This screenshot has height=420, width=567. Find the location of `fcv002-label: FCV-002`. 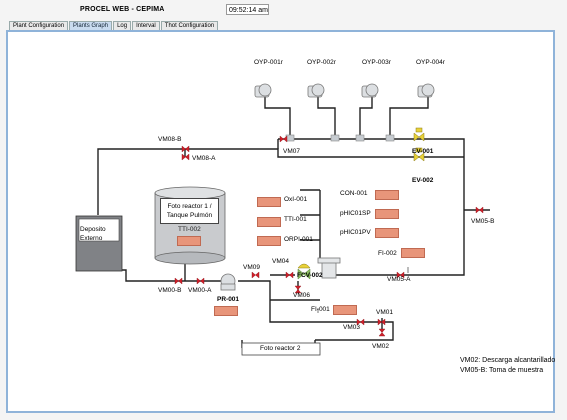

fcv002-label: FCV-002 is located at coordinates (310, 275).